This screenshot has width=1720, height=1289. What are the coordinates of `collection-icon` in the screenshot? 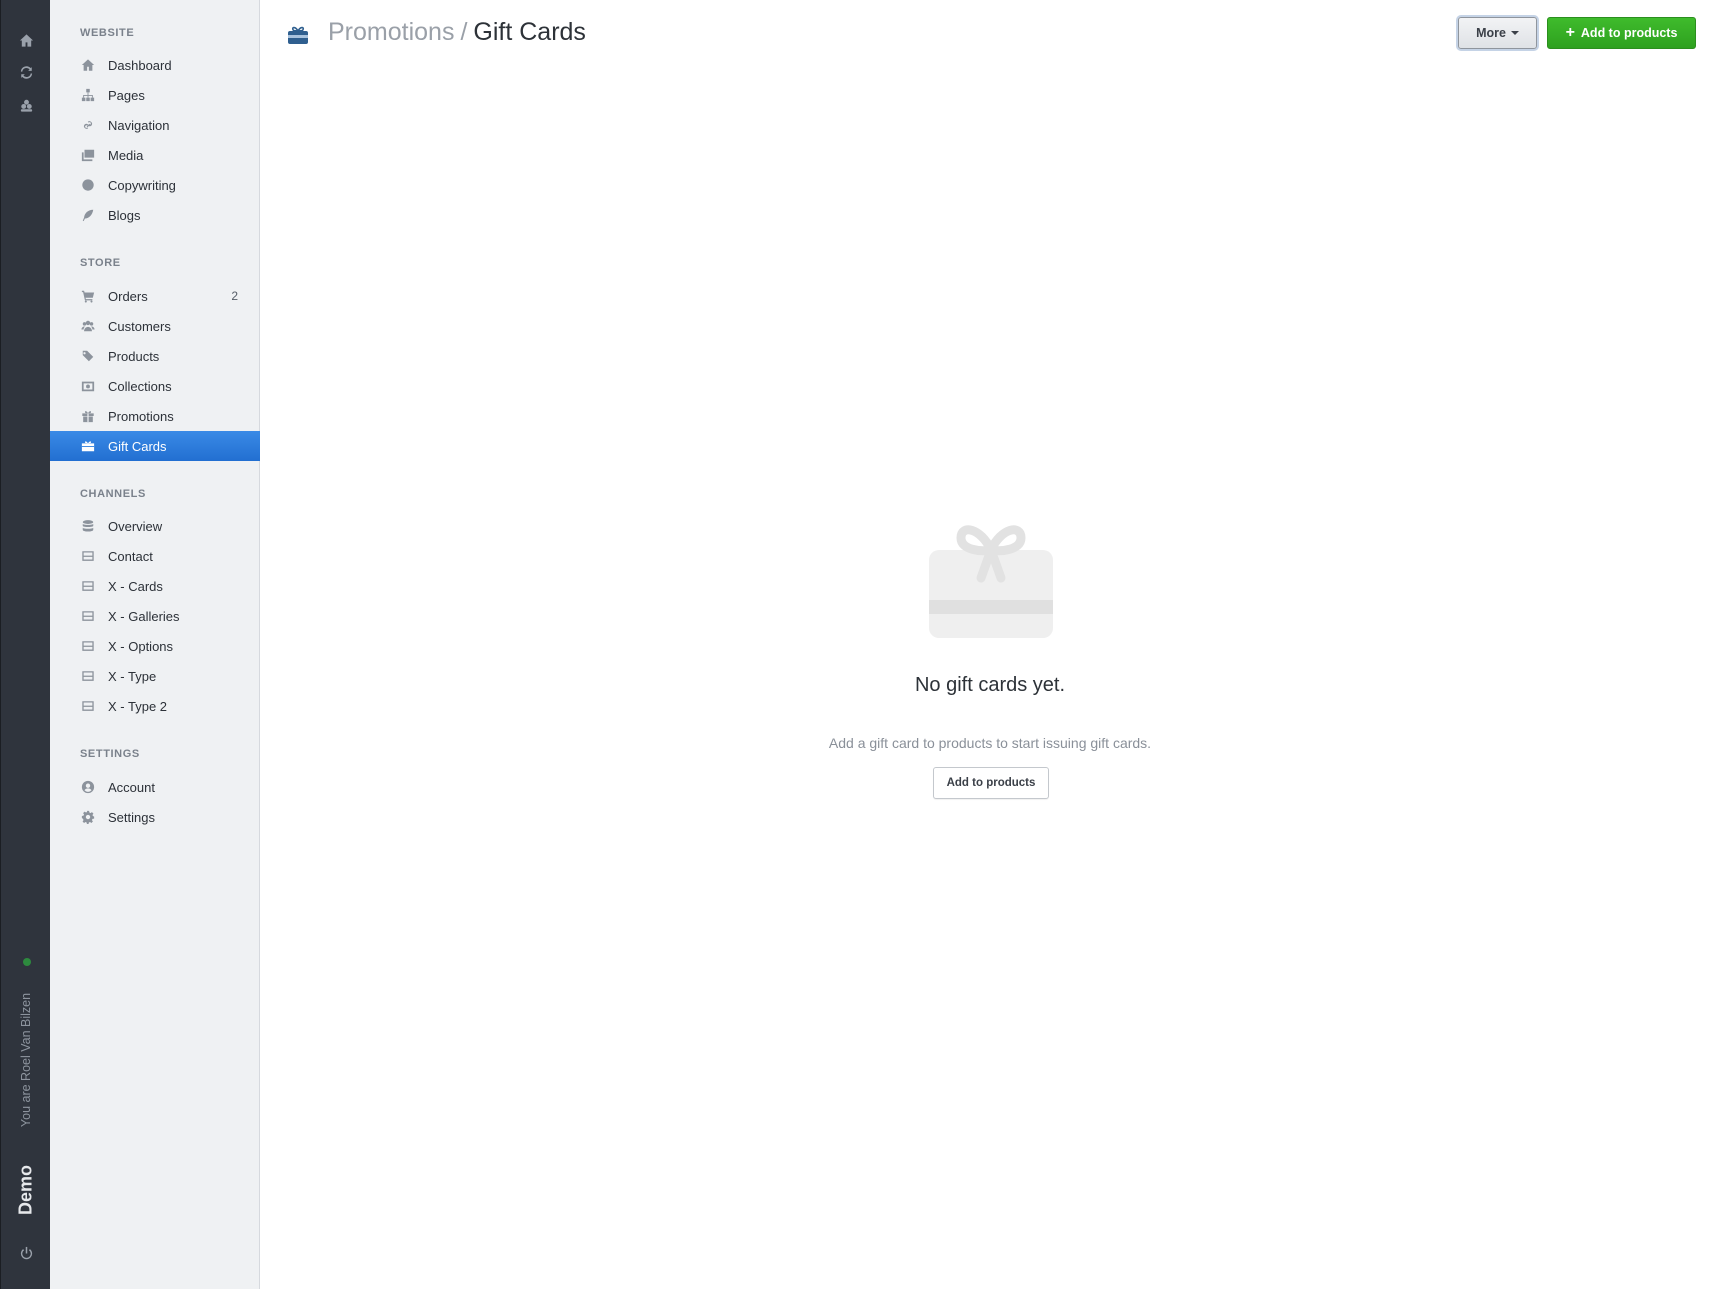 It's located at (87, 386).